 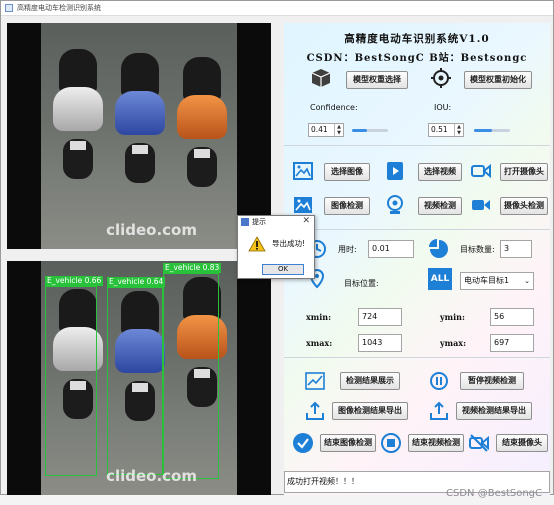 I want to click on image-detect-button: 图像检测, so click(x=347, y=206).